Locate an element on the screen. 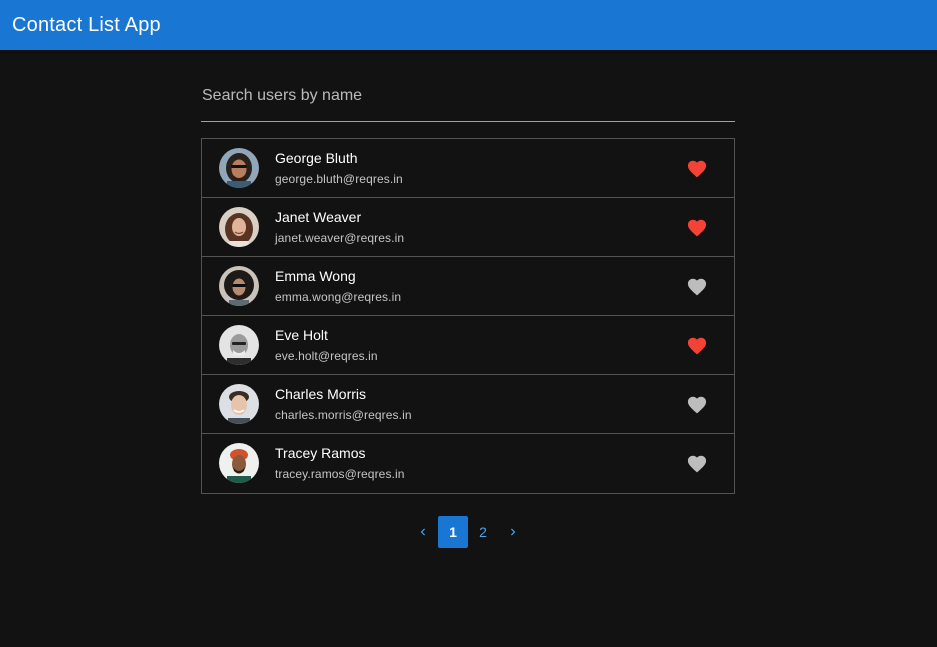 The height and width of the screenshot is (647, 937). next-page-button is located at coordinates (513, 532).